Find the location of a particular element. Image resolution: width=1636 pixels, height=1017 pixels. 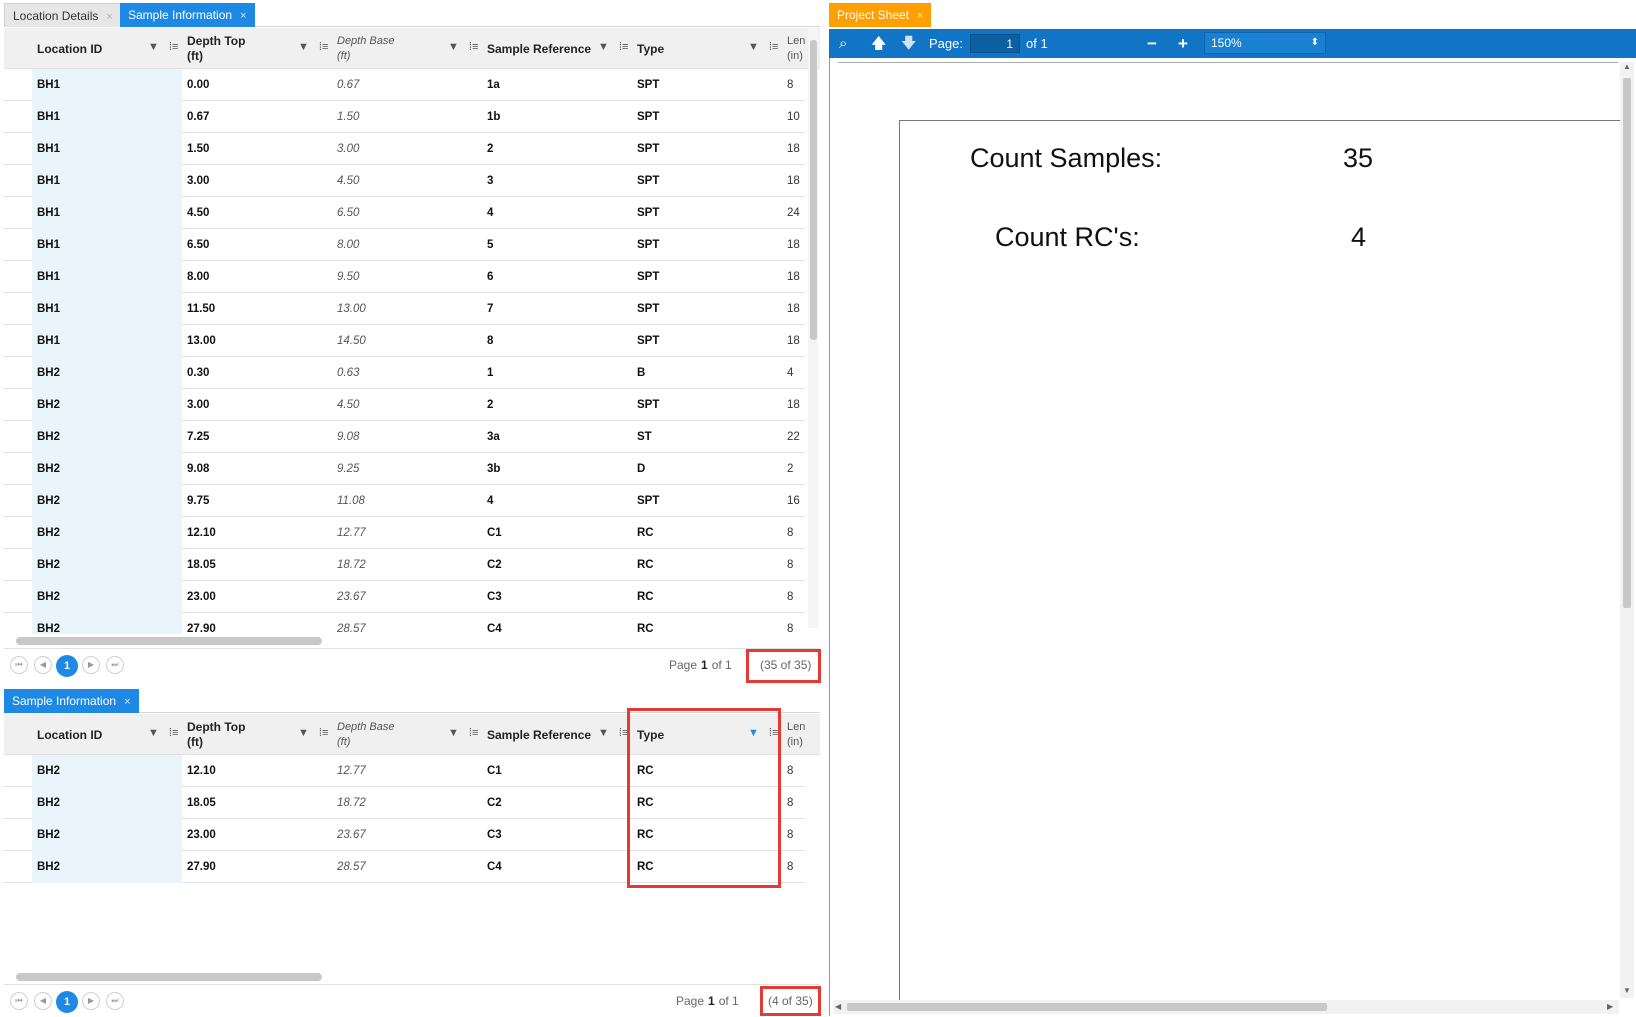

sample-reference-cell: 3a is located at coordinates (493, 437).